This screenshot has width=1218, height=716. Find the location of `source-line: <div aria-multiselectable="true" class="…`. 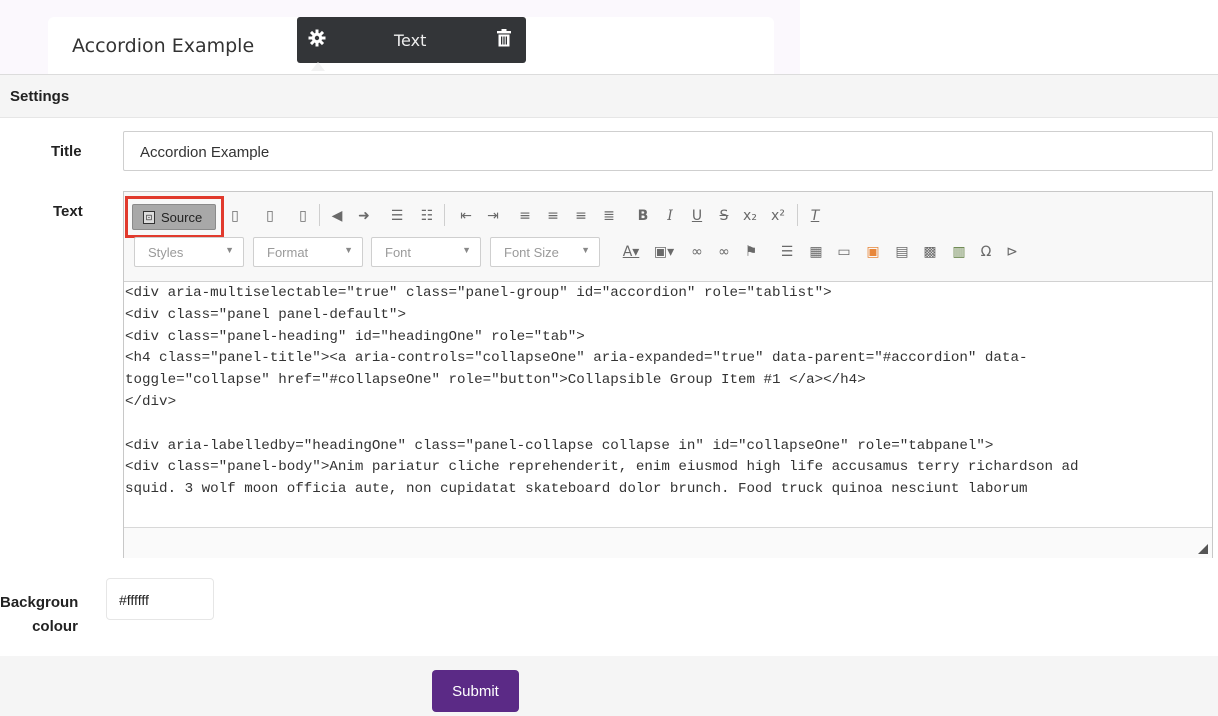

source-line: <div aria-multiselectable="true" class="… is located at coordinates (478, 293).